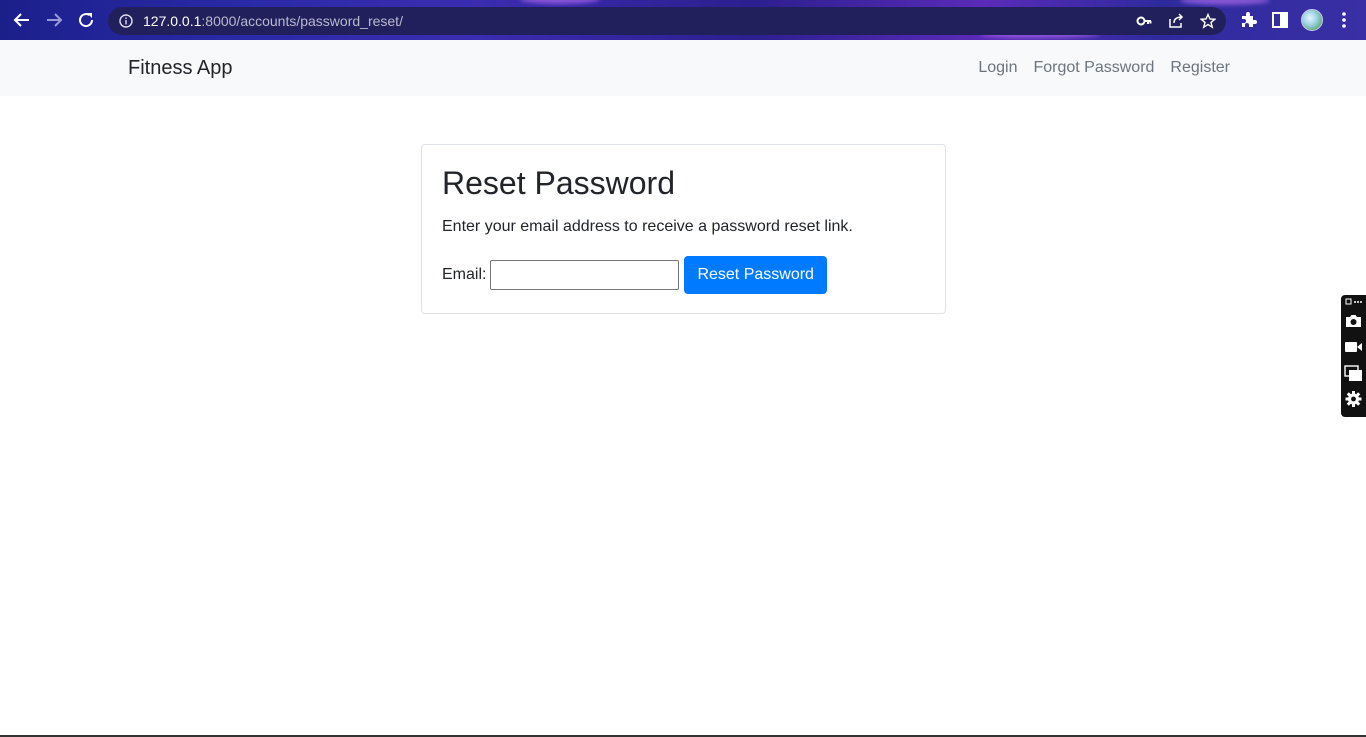 Image resolution: width=1366 pixels, height=737 pixels. Describe the element at coordinates (1312, 20) in the screenshot. I see `profile-avatar` at that location.